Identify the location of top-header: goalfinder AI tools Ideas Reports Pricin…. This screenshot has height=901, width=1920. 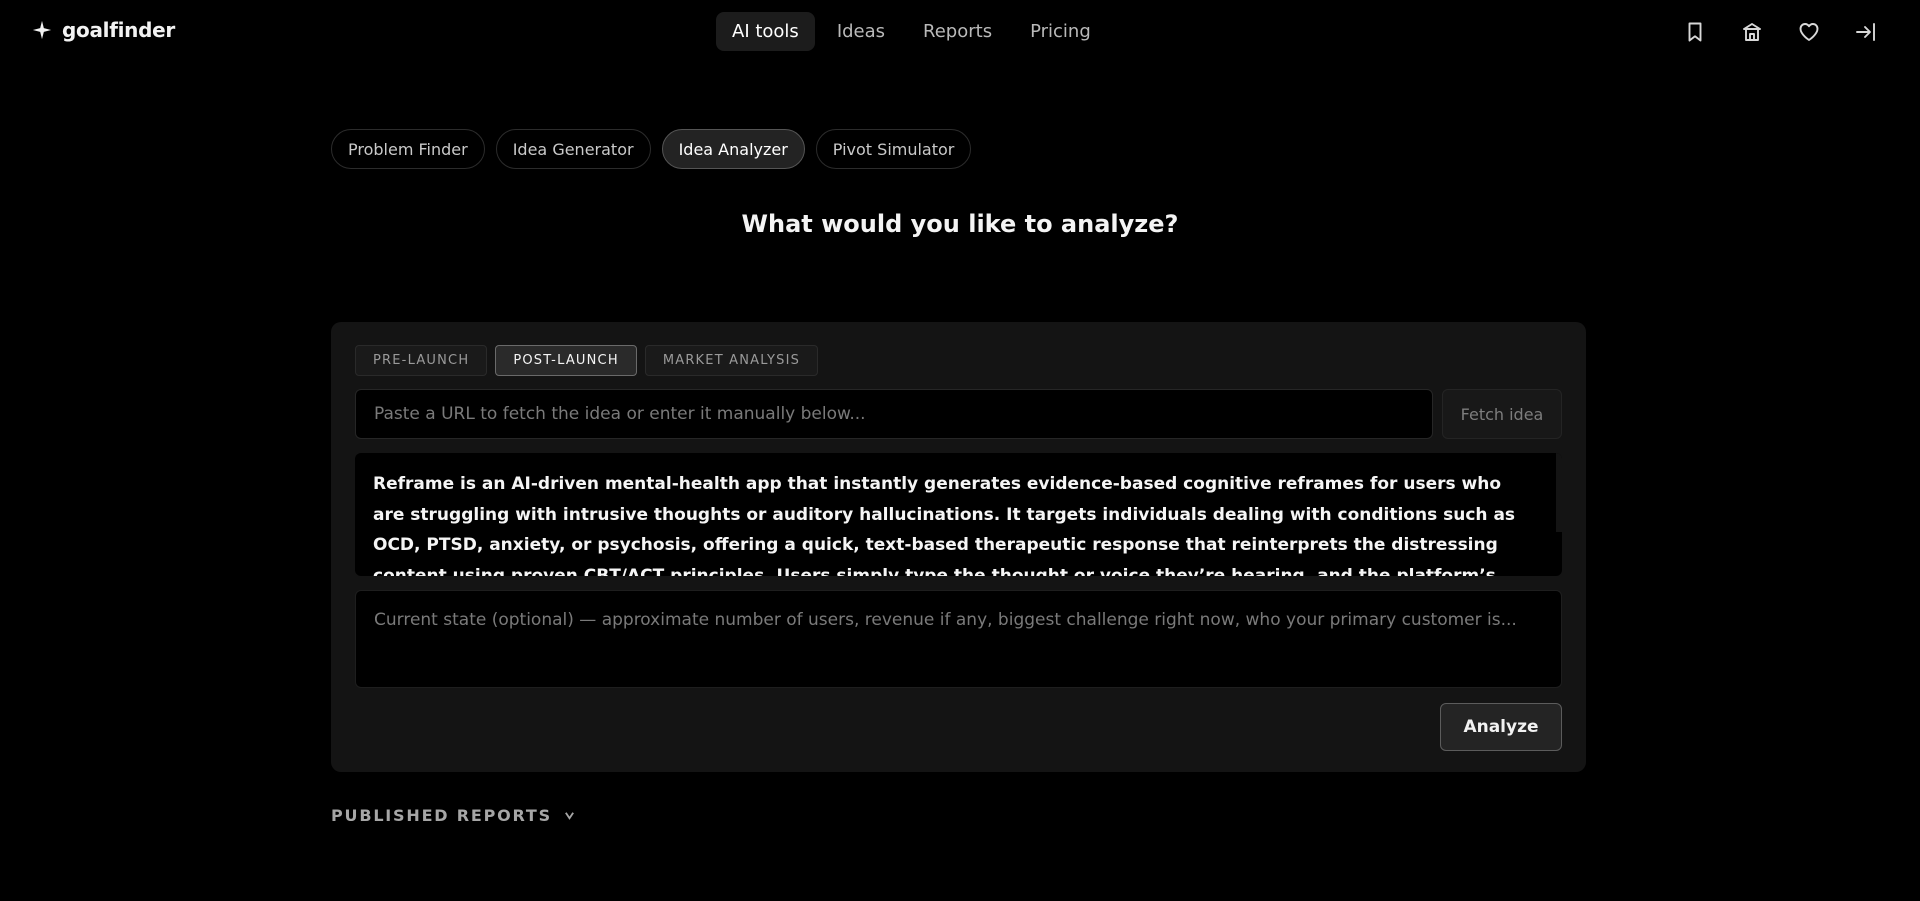
(960, 32).